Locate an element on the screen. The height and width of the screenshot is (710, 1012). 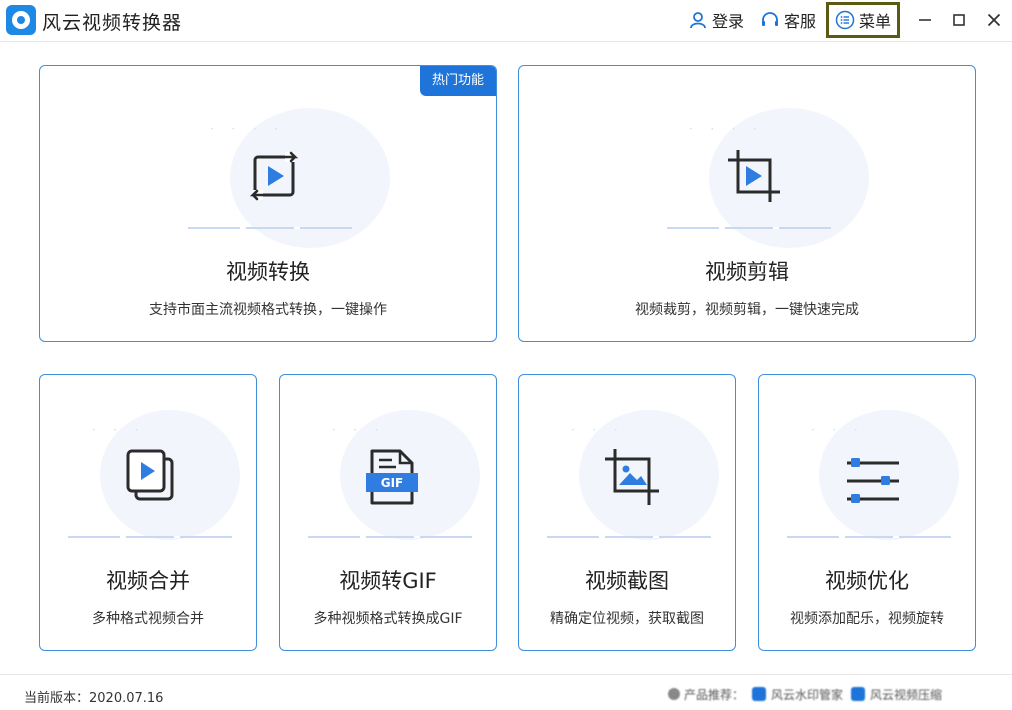
card-title: 视频截图 is located at coordinates (627, 581).